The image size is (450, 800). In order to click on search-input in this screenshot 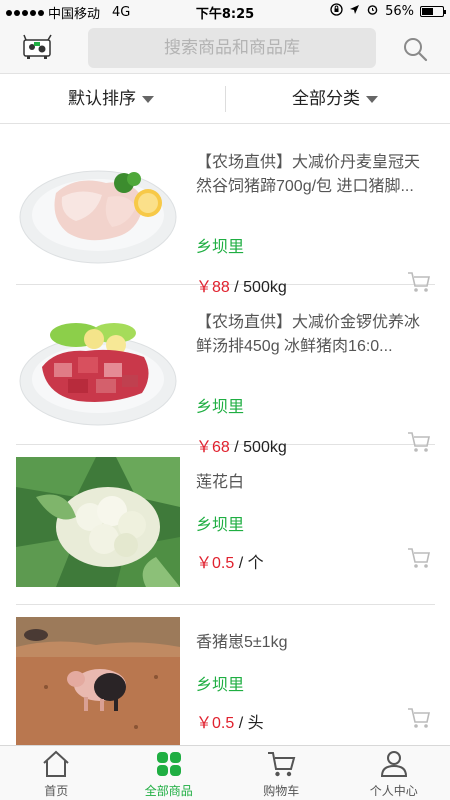, I will do `click(232, 48)`.